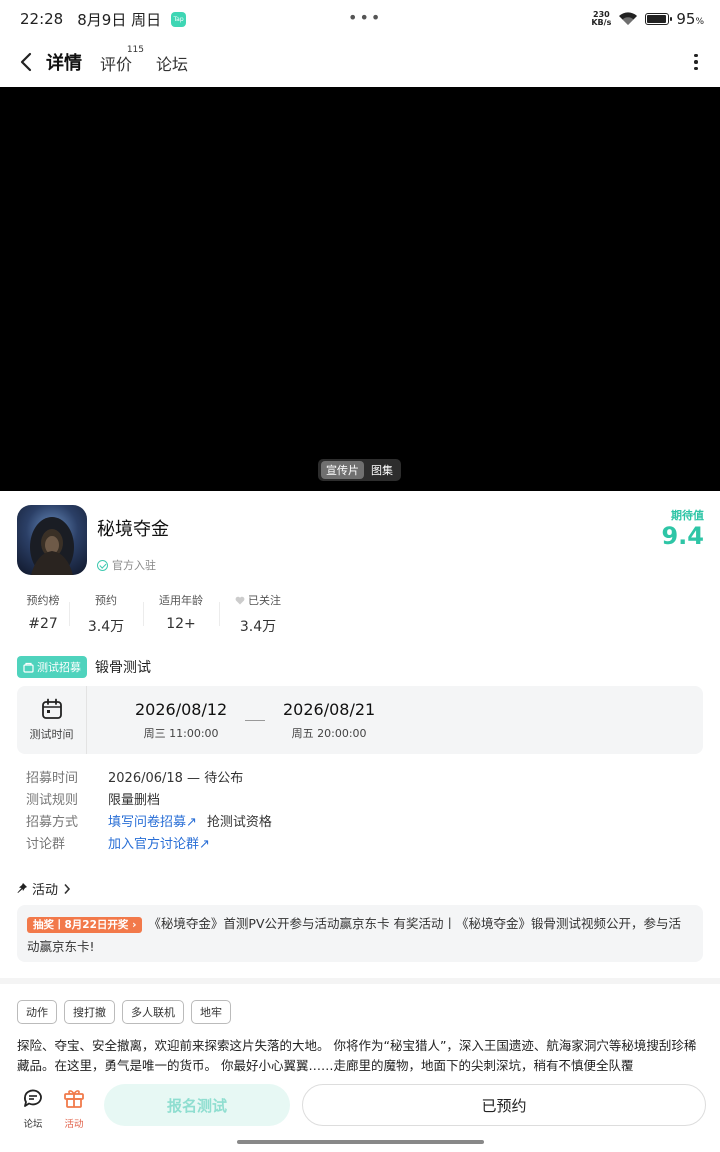 The width and height of the screenshot is (720, 1152). What do you see at coordinates (153, 1012) in the screenshot?
I see `tag-multiplayer: 多人联机` at bounding box center [153, 1012].